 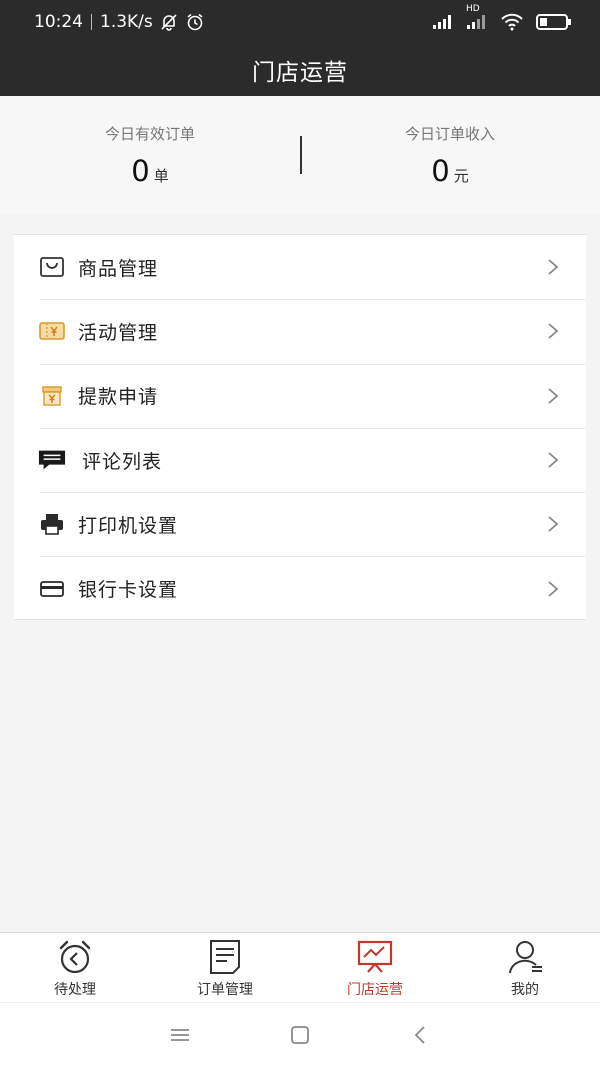 What do you see at coordinates (225, 957) in the screenshot?
I see `document-icon` at bounding box center [225, 957].